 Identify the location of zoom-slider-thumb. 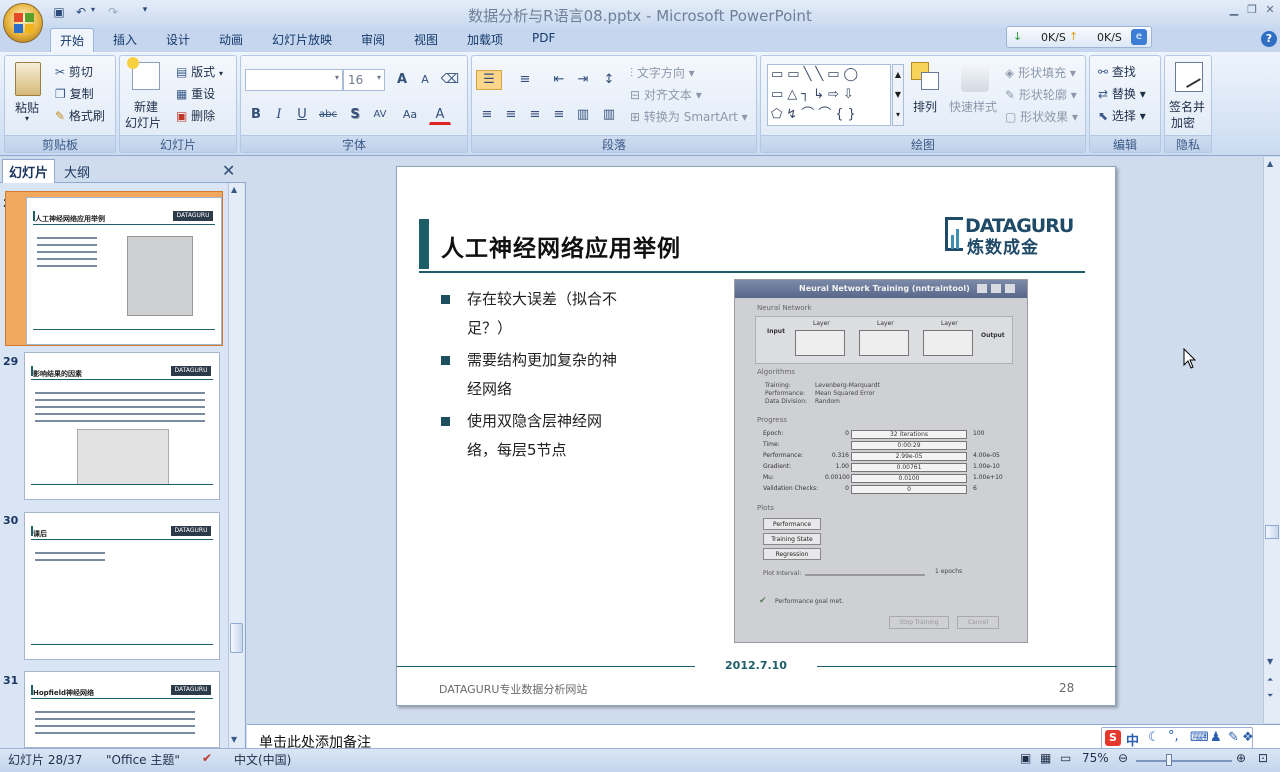
(1169, 760).